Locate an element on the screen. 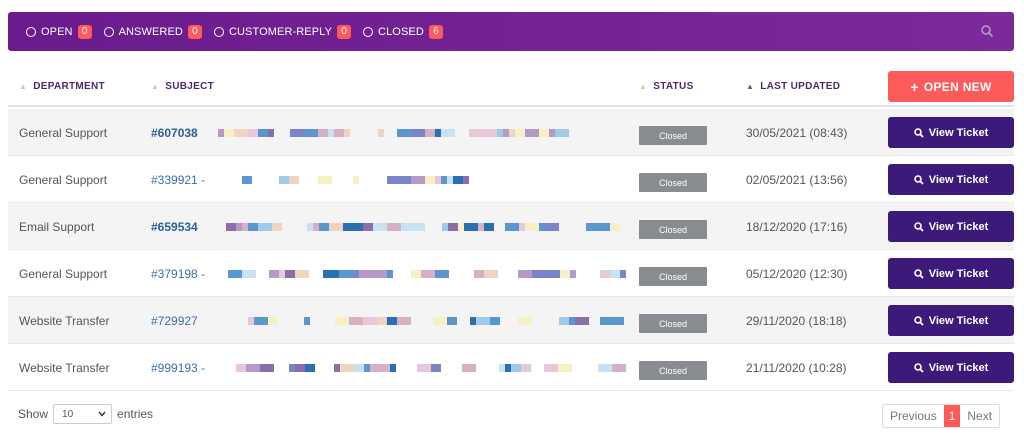 This screenshot has width=1024, height=445. last-updated-cell: 02/05/2021 (13:56) is located at coordinates (797, 179).